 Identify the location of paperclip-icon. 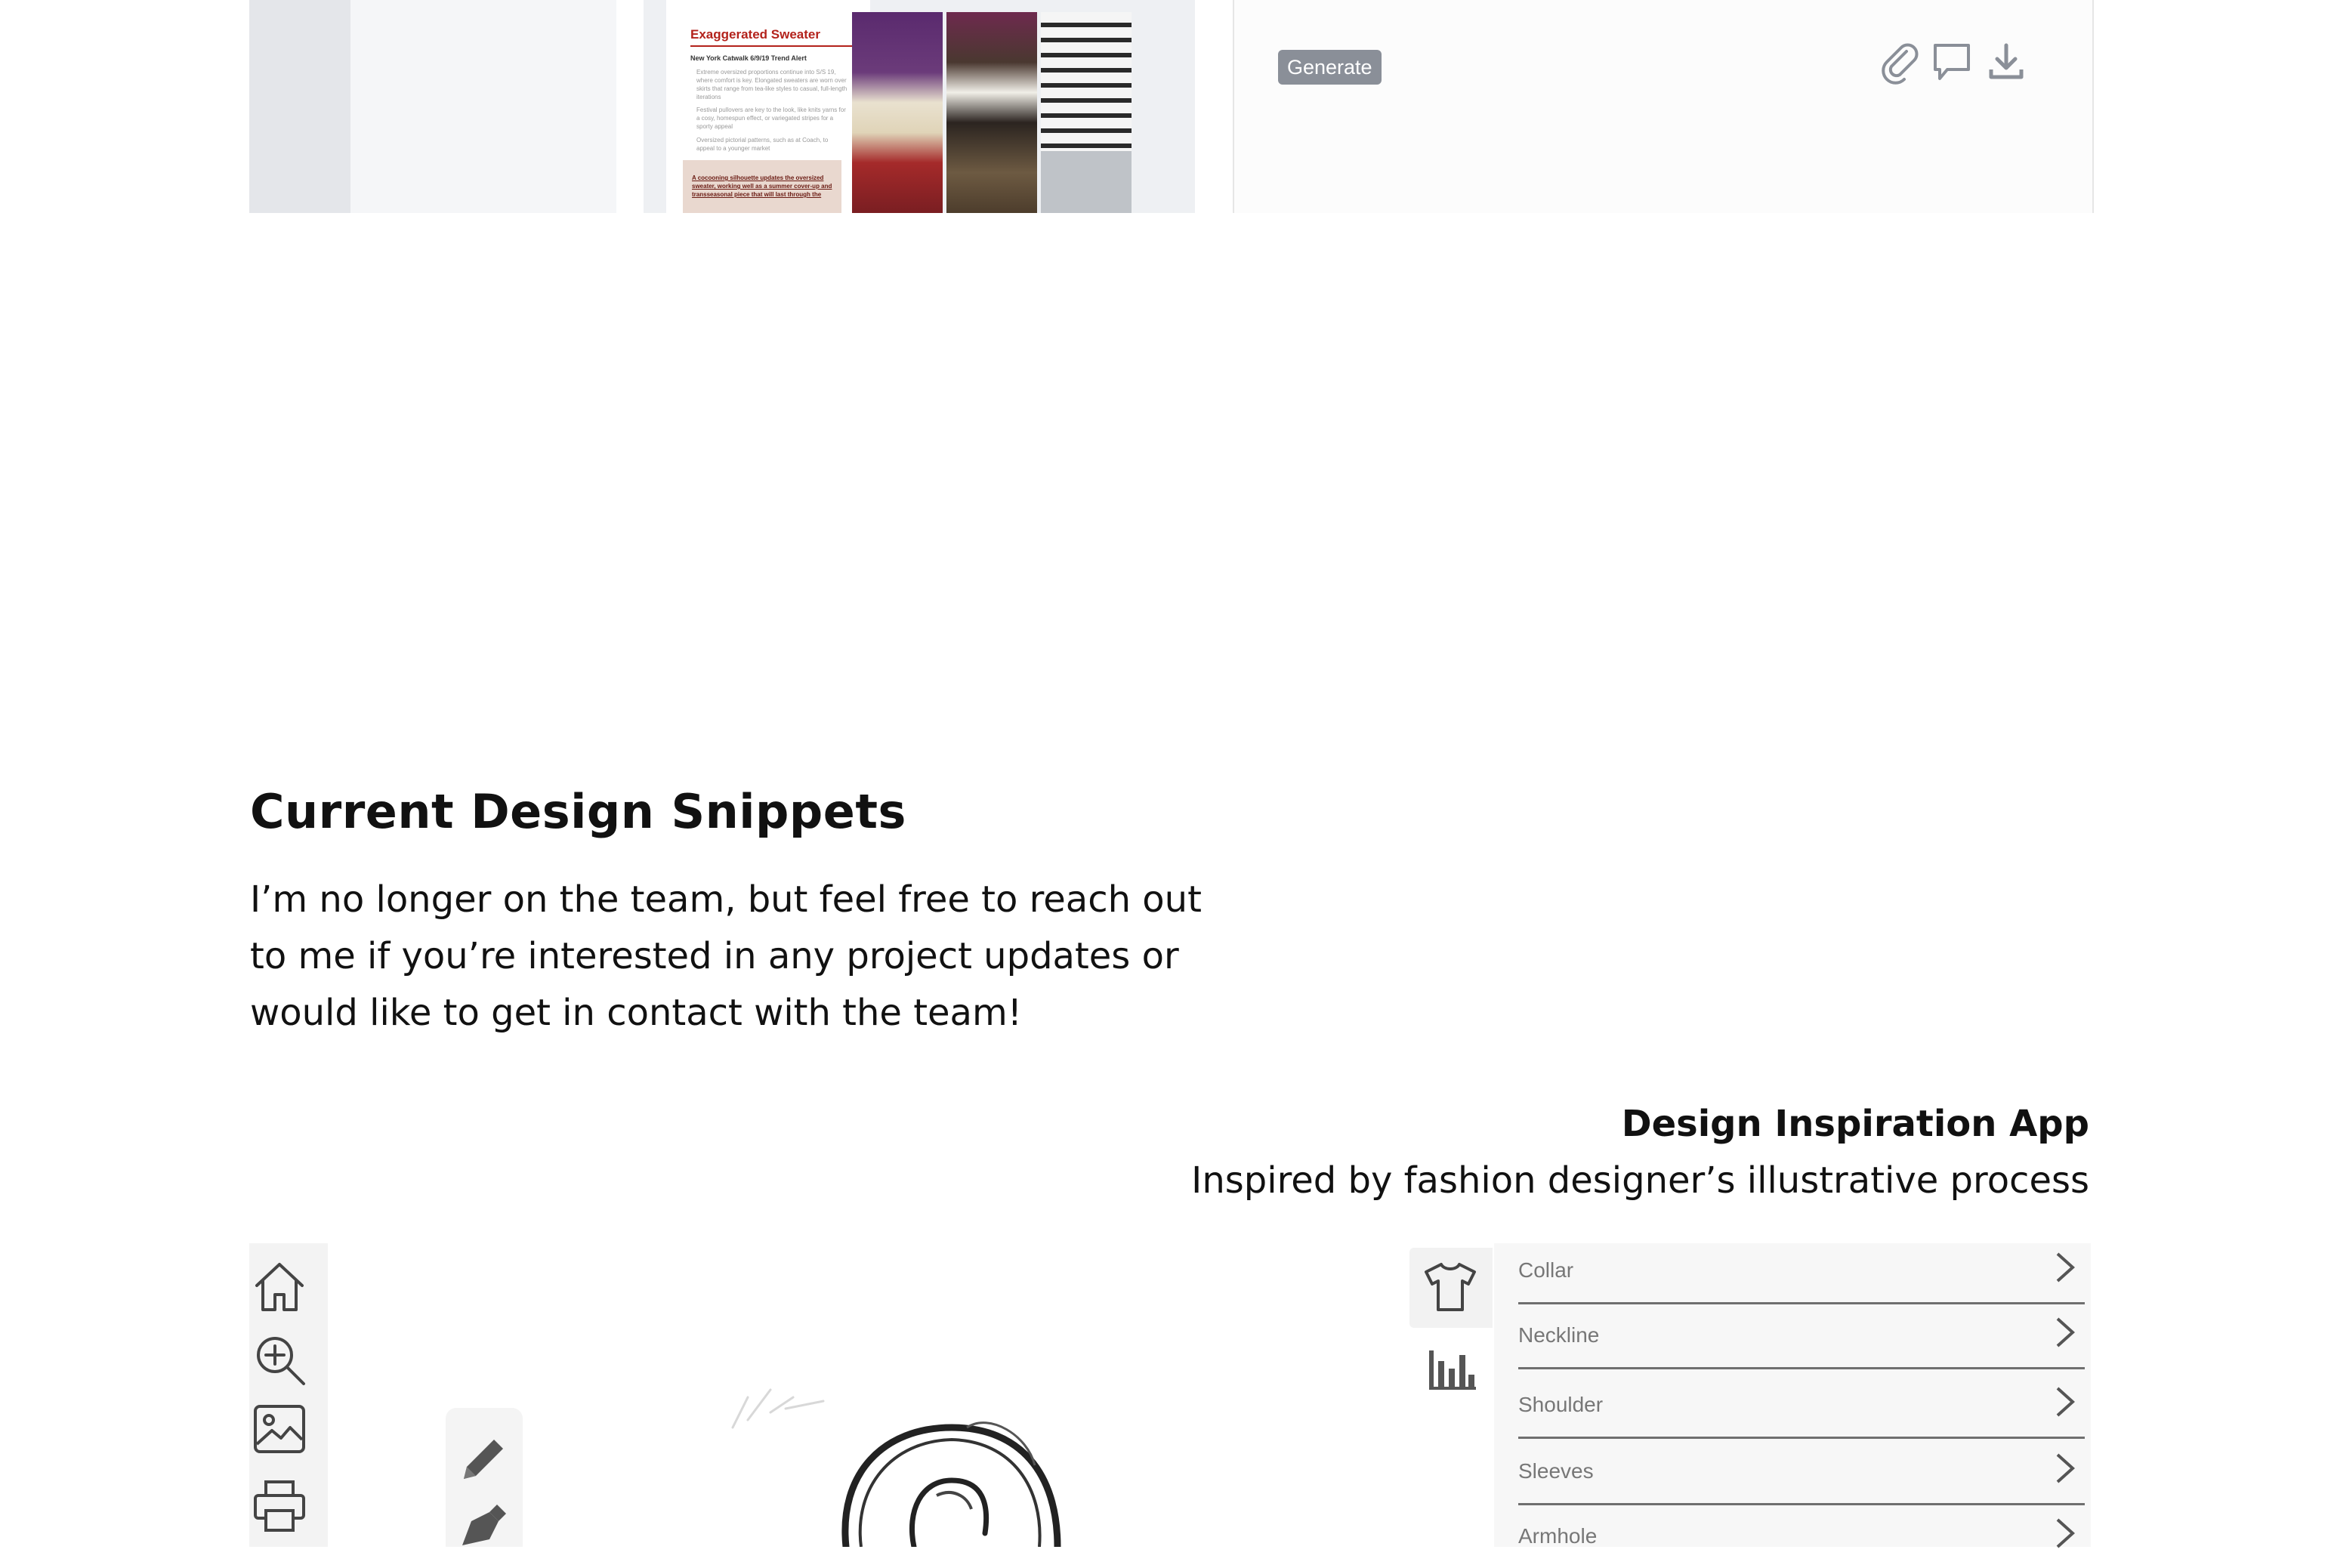
(1899, 62).